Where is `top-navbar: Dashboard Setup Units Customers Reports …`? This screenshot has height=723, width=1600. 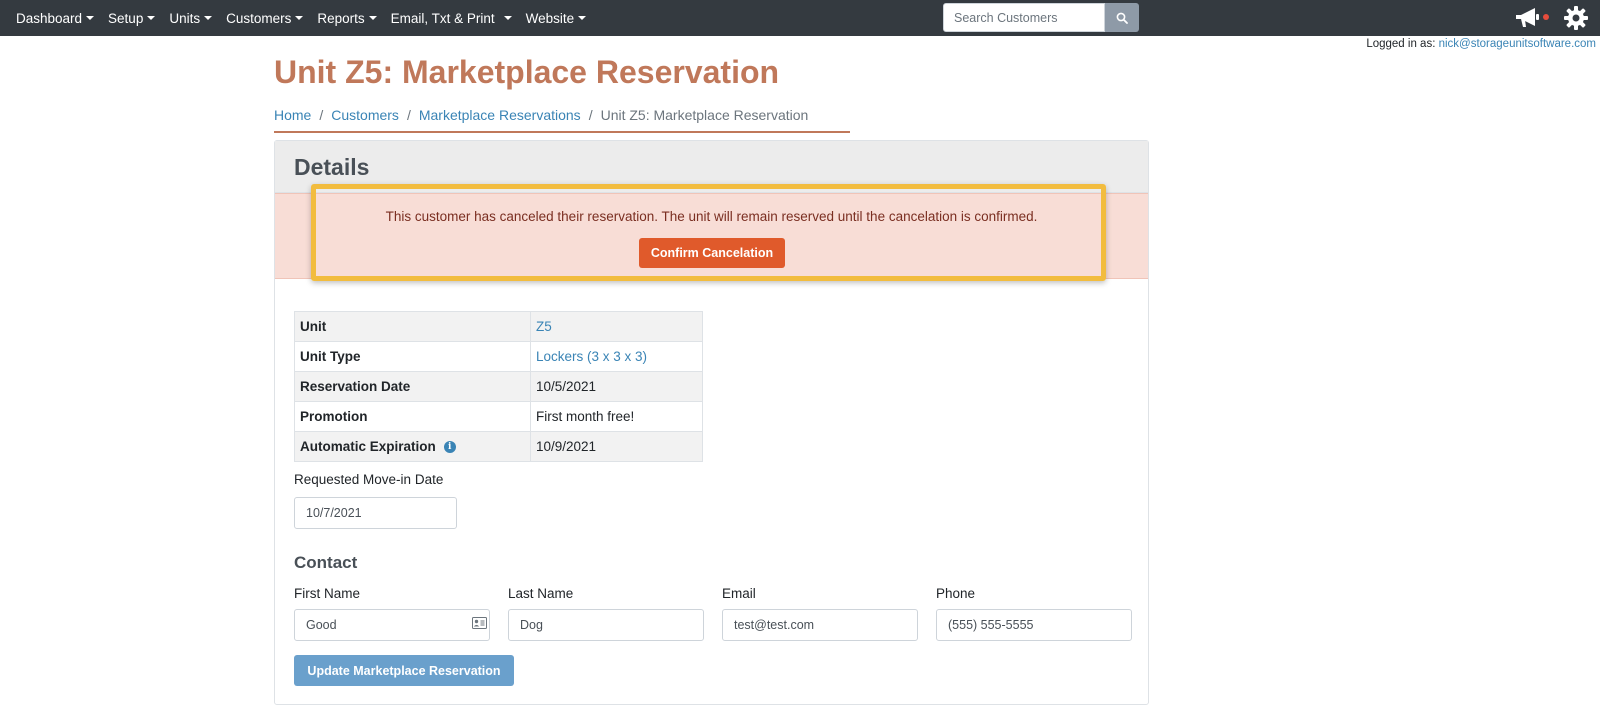
top-navbar: Dashboard Setup Units Customers Reports … is located at coordinates (800, 18).